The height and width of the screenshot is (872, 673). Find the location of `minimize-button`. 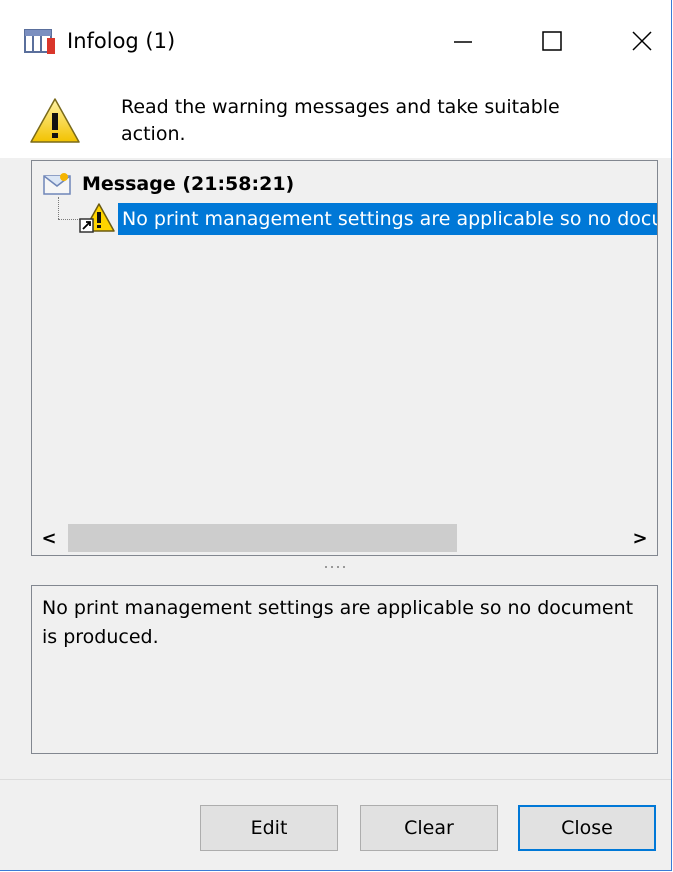

minimize-button is located at coordinates (462, 42).